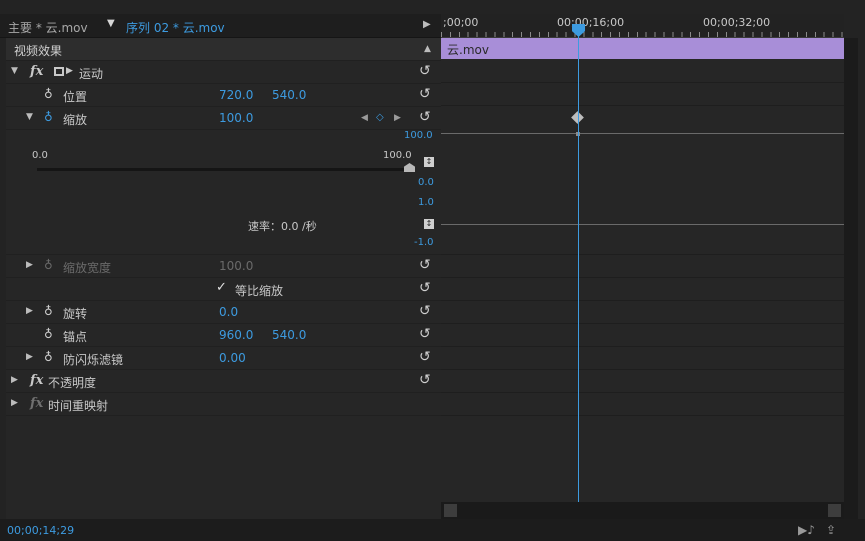  Describe the element at coordinates (40, 530) in the screenshot. I see `current-timecode: 00;00;14;29` at that location.